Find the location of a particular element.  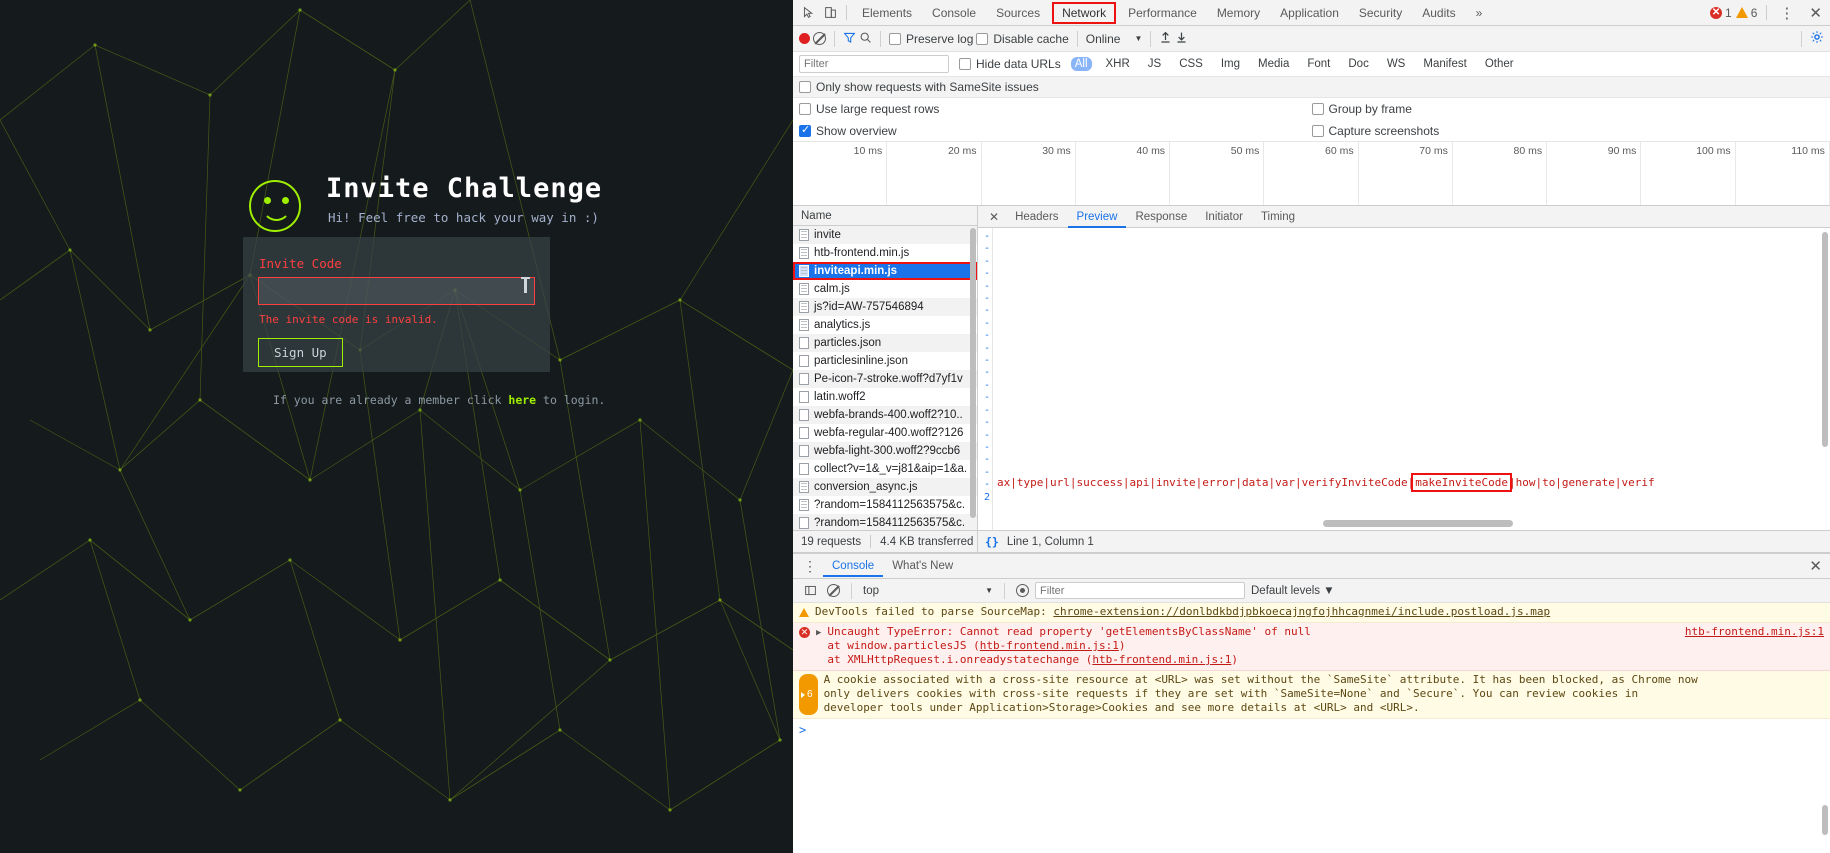

devtools-menu-icon: ⋮ is located at coordinates (1786, 13).